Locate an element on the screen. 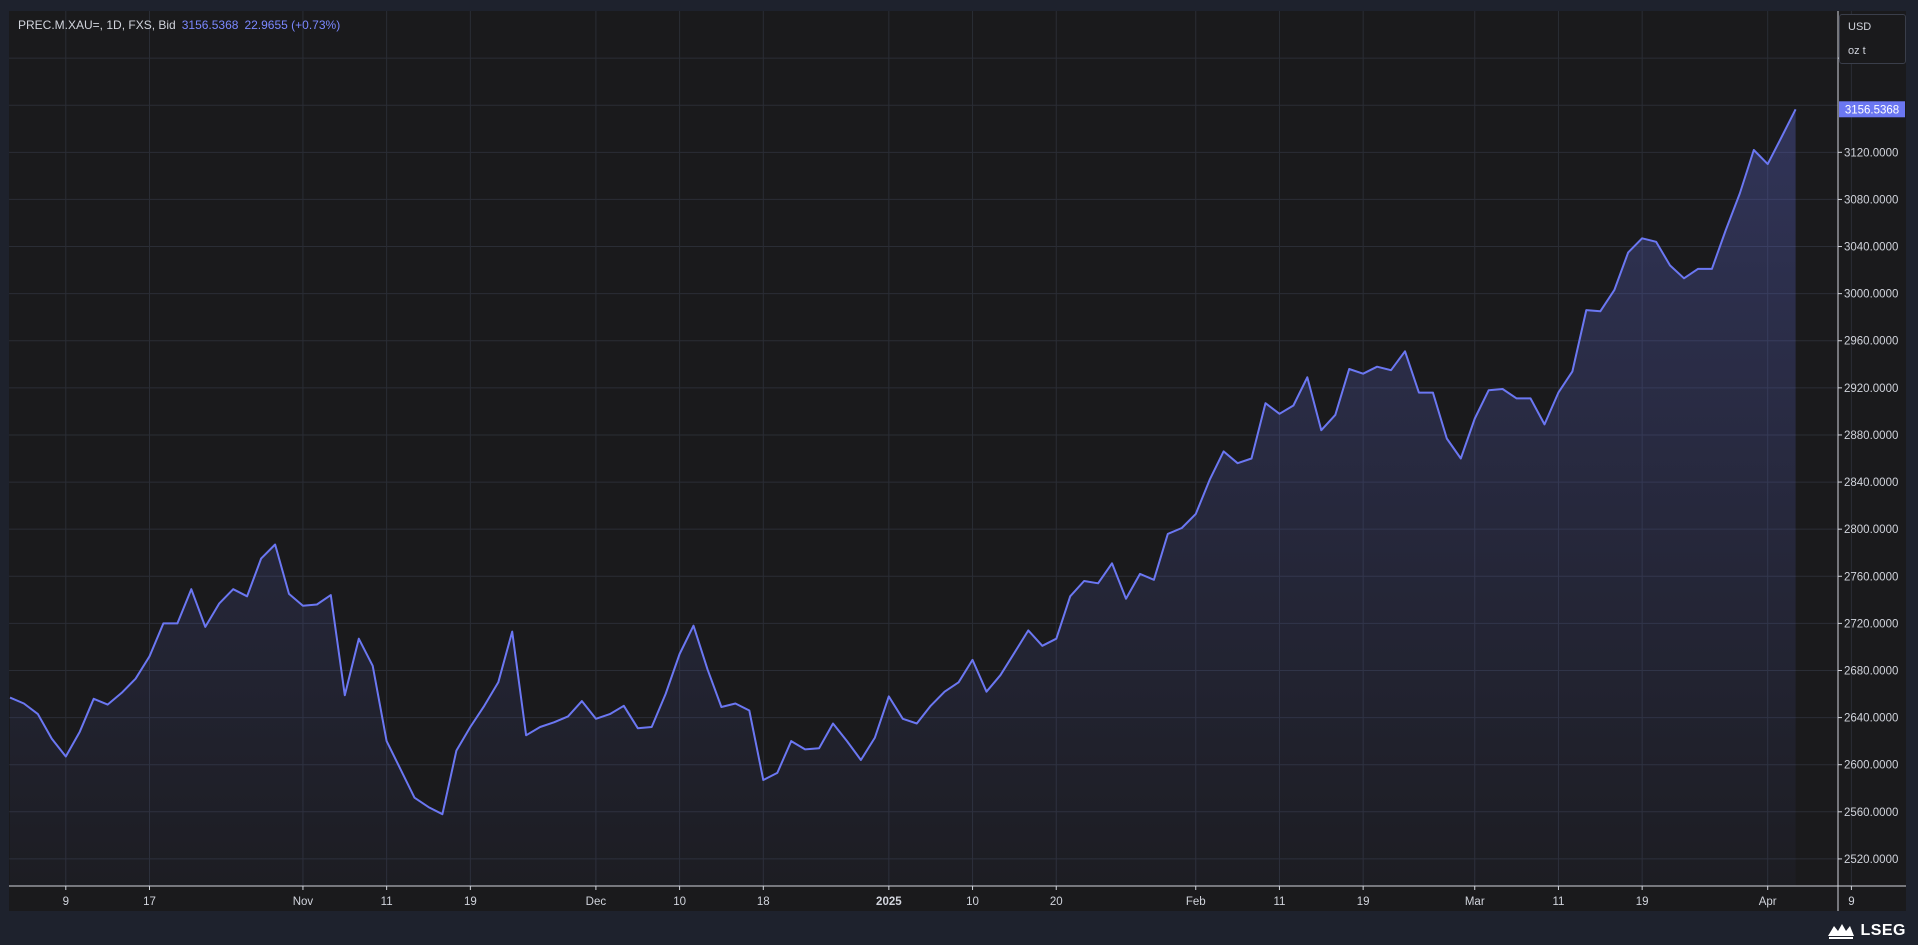 This screenshot has width=1918, height=945. logo-text: LSEG is located at coordinates (1883, 930).